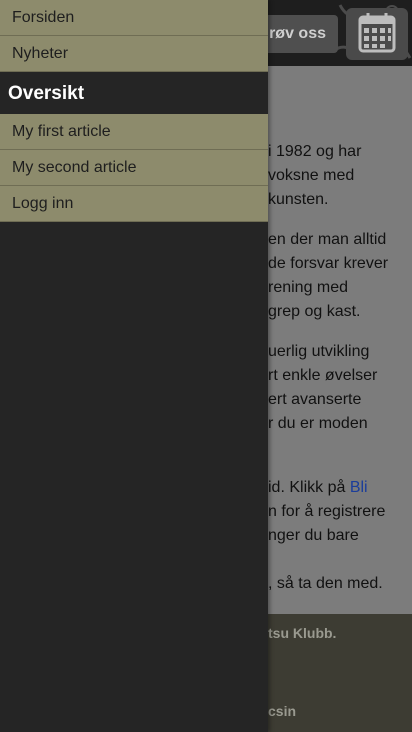 This screenshot has height=732, width=412. Describe the element at coordinates (134, 168) in the screenshot. I see `nav-item-second-article: My second article` at that location.